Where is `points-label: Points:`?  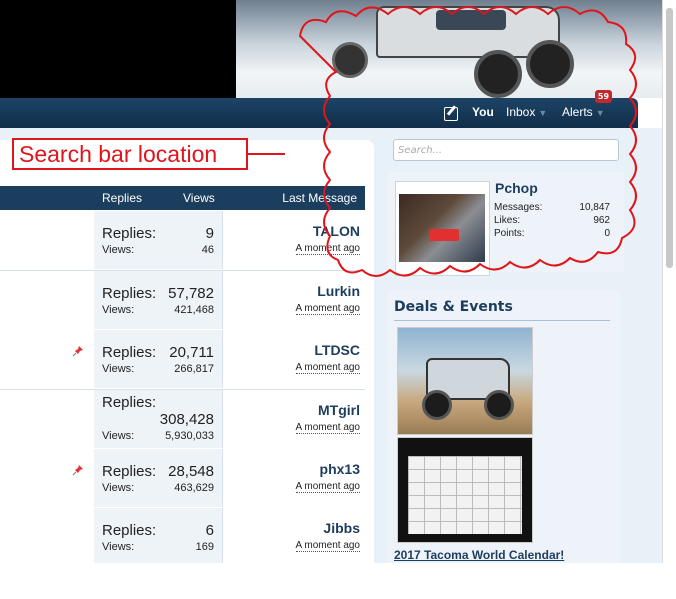 points-label: Points: is located at coordinates (509, 233).